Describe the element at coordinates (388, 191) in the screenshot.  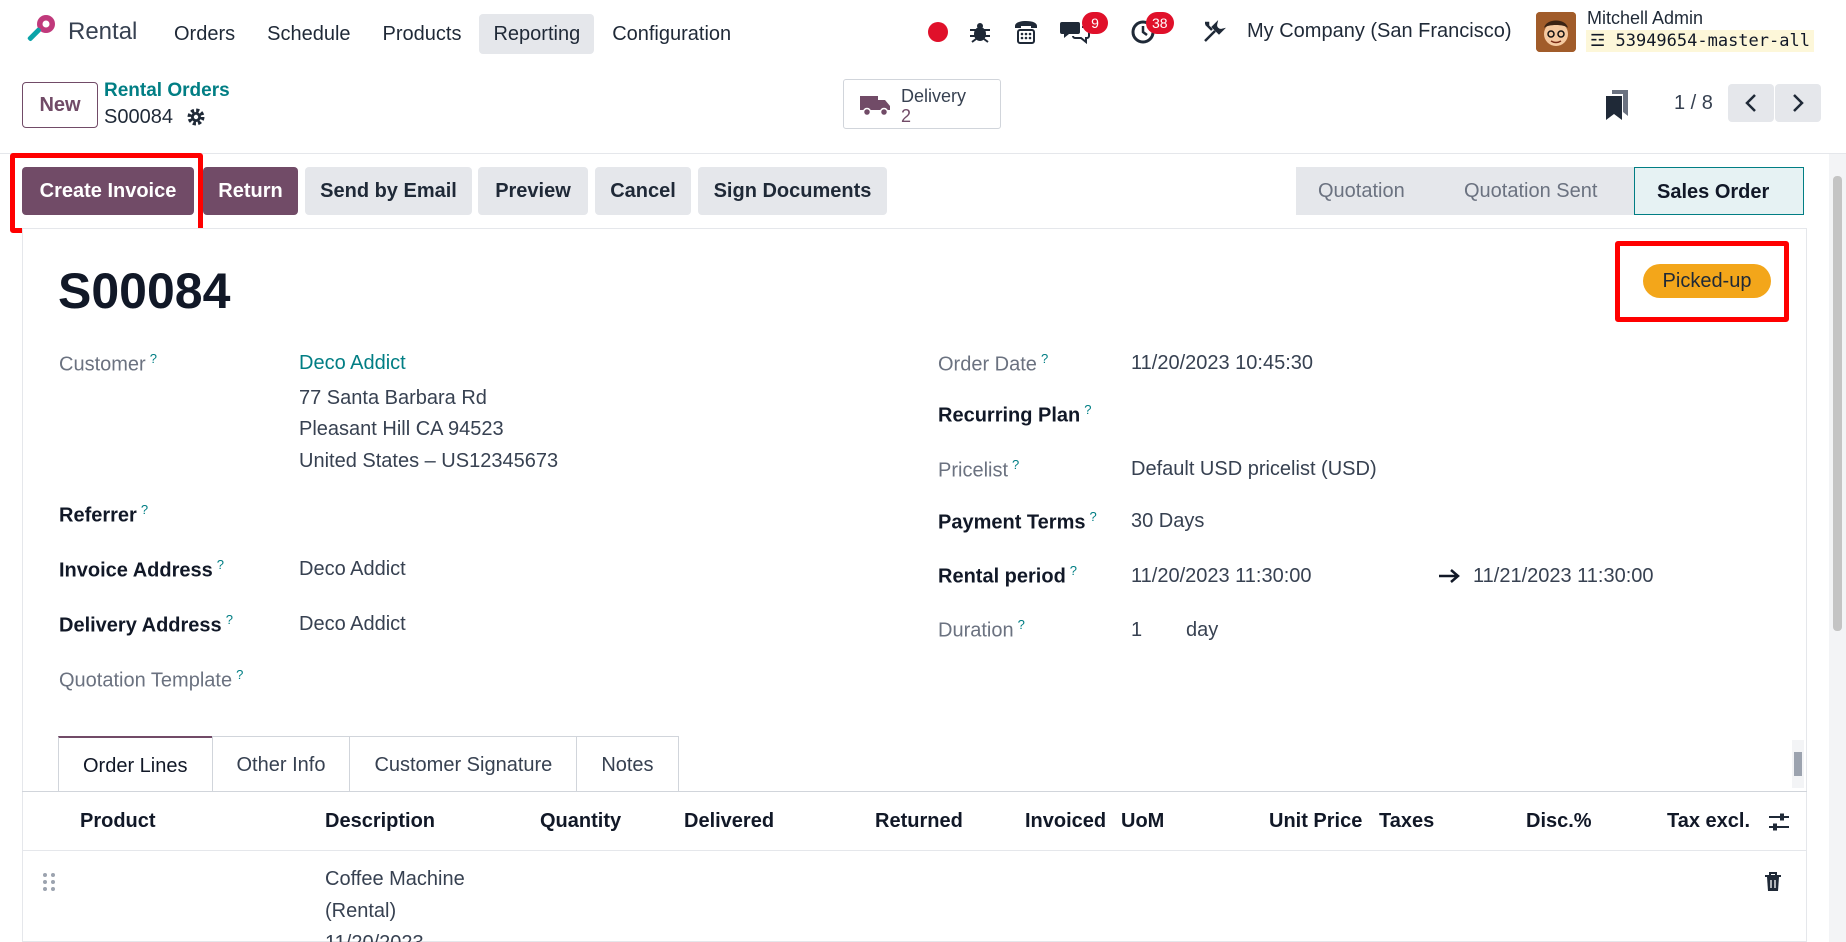
I see `send-by-email-button: Send by Email` at that location.